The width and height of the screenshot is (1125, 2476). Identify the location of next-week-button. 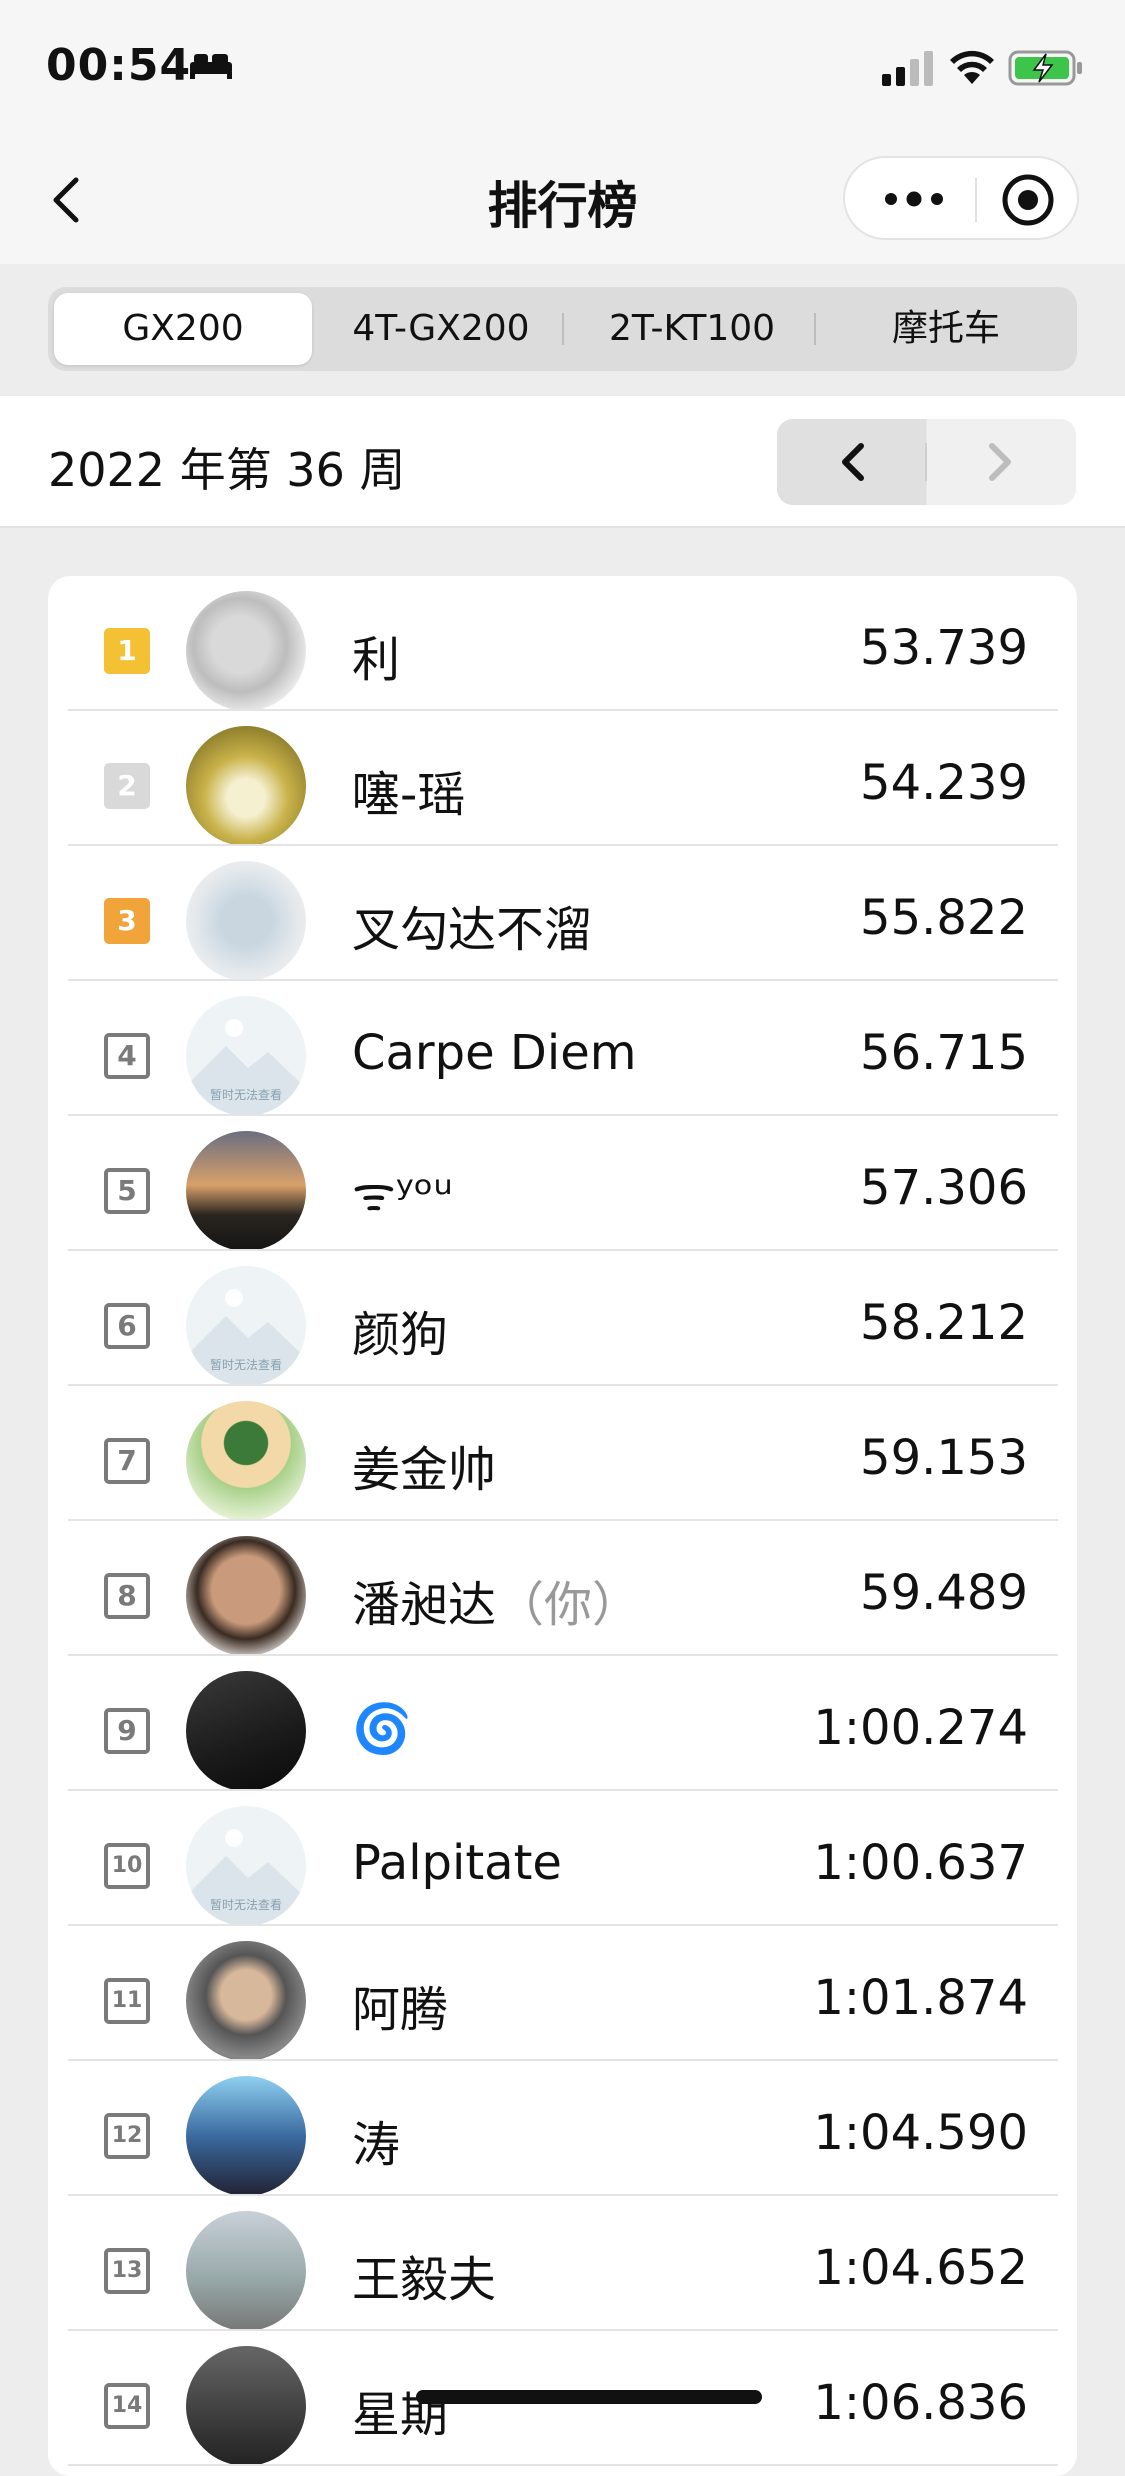
(1001, 462).